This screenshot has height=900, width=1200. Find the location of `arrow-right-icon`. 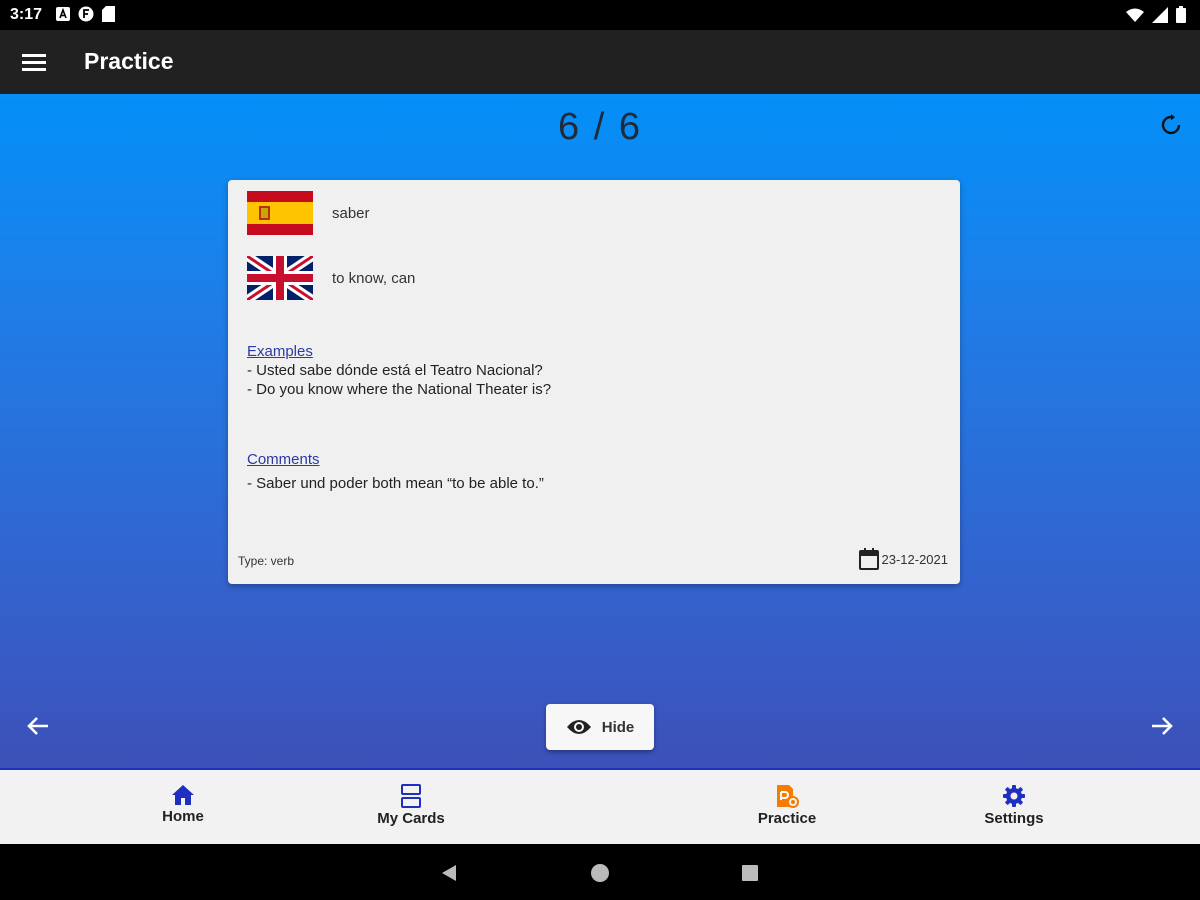

arrow-right-icon is located at coordinates (1162, 726).